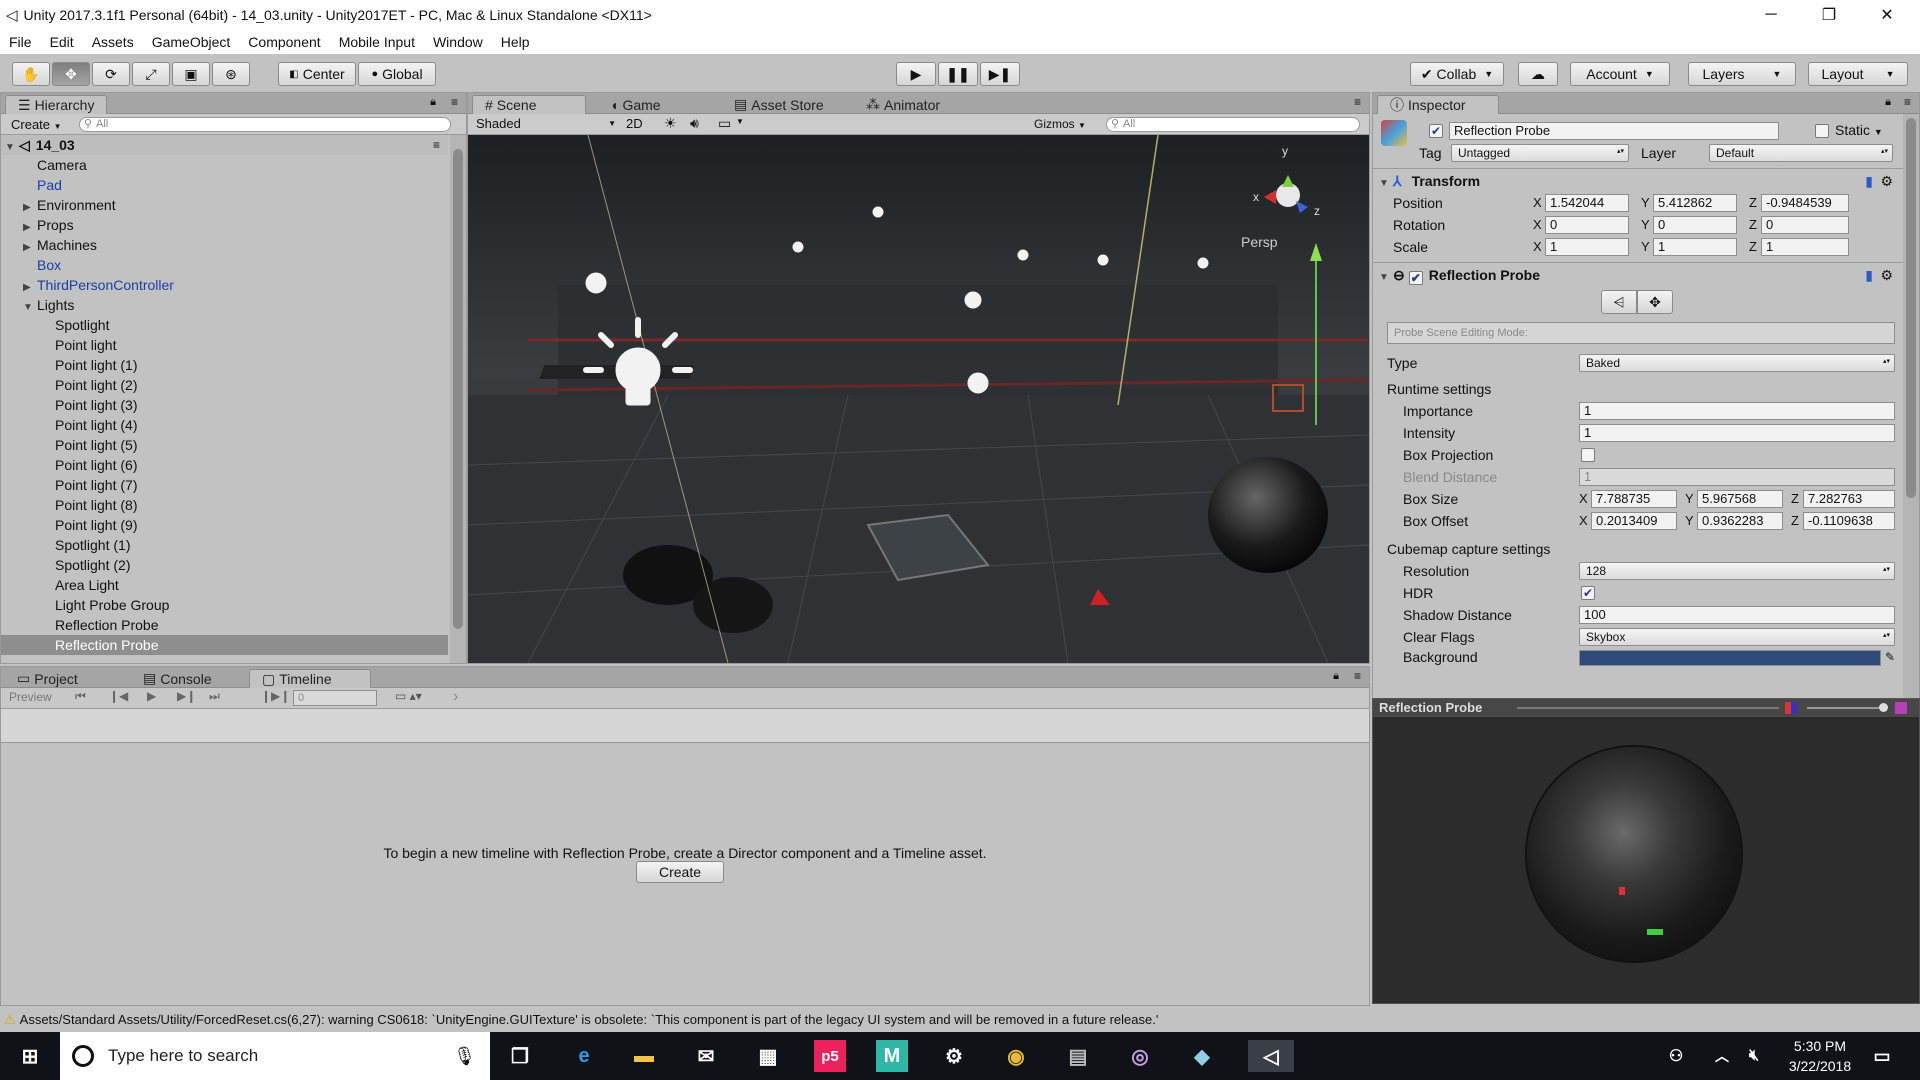 This screenshot has width=1920, height=1080. I want to click on menu-help: Help, so click(515, 42).